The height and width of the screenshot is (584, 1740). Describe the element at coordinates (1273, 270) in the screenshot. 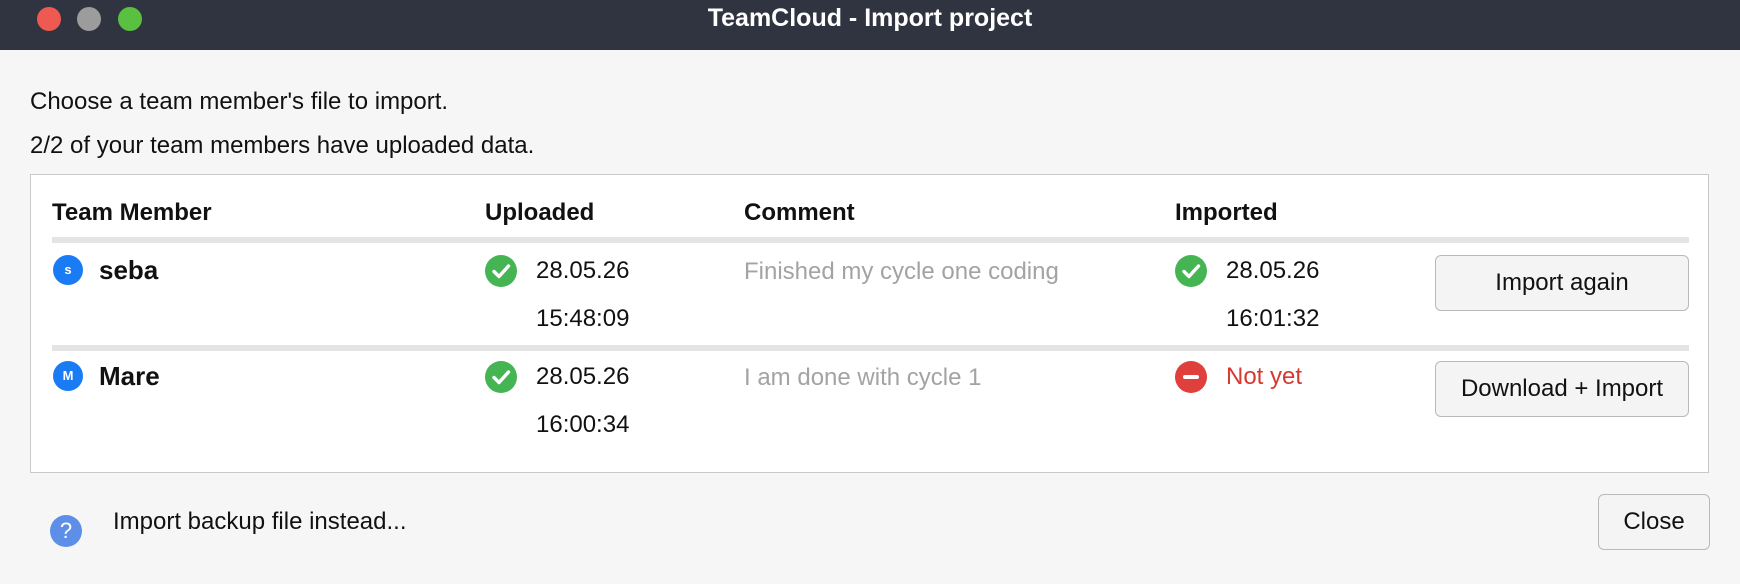

I see `imported-date: 28.05.26` at that location.